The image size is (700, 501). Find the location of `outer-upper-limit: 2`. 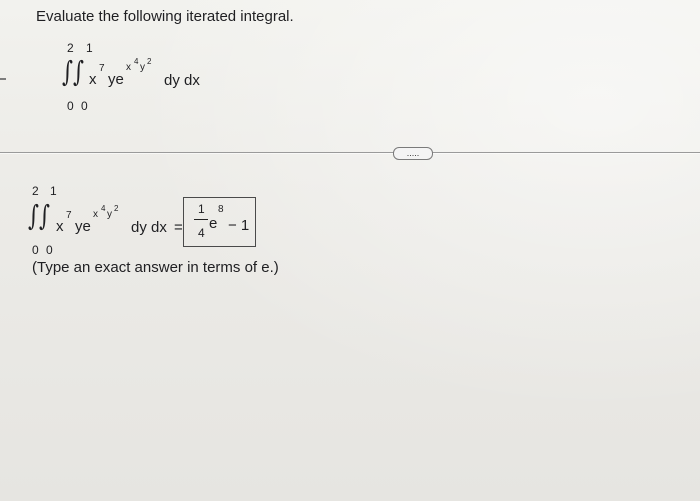

outer-upper-limit: 2 is located at coordinates (73, 48).